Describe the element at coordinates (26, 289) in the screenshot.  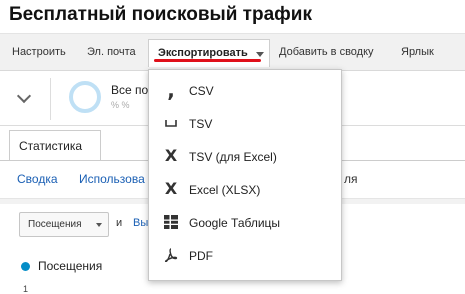
I see `y-axis-tick: 1` at that location.